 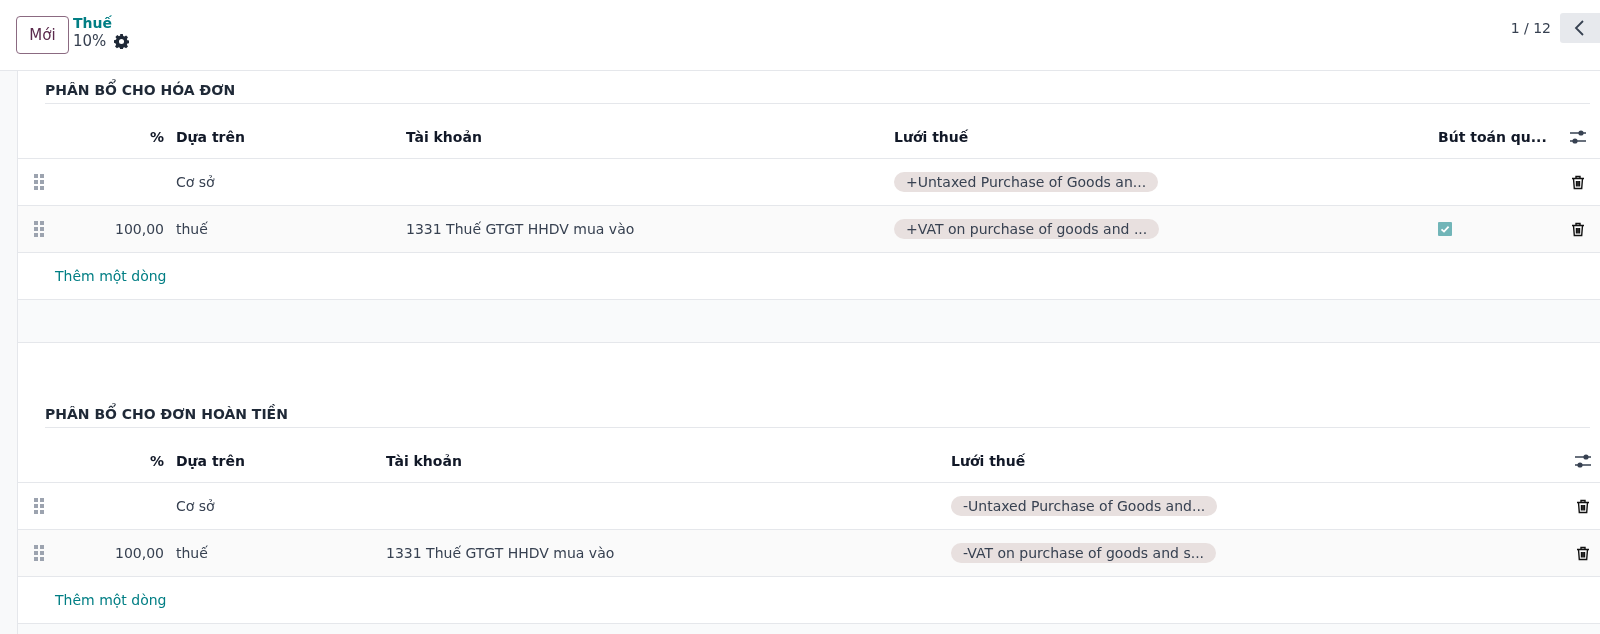 I want to click on record-name: 10%, so click(x=90, y=41).